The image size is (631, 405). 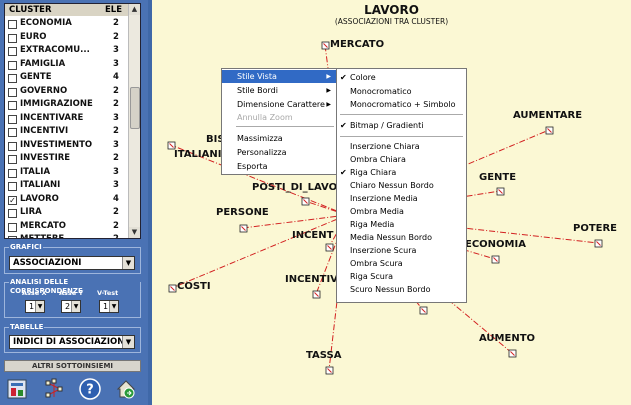 I want to click on submenu-item: ✔ Riga Chiara, so click(x=401, y=172).